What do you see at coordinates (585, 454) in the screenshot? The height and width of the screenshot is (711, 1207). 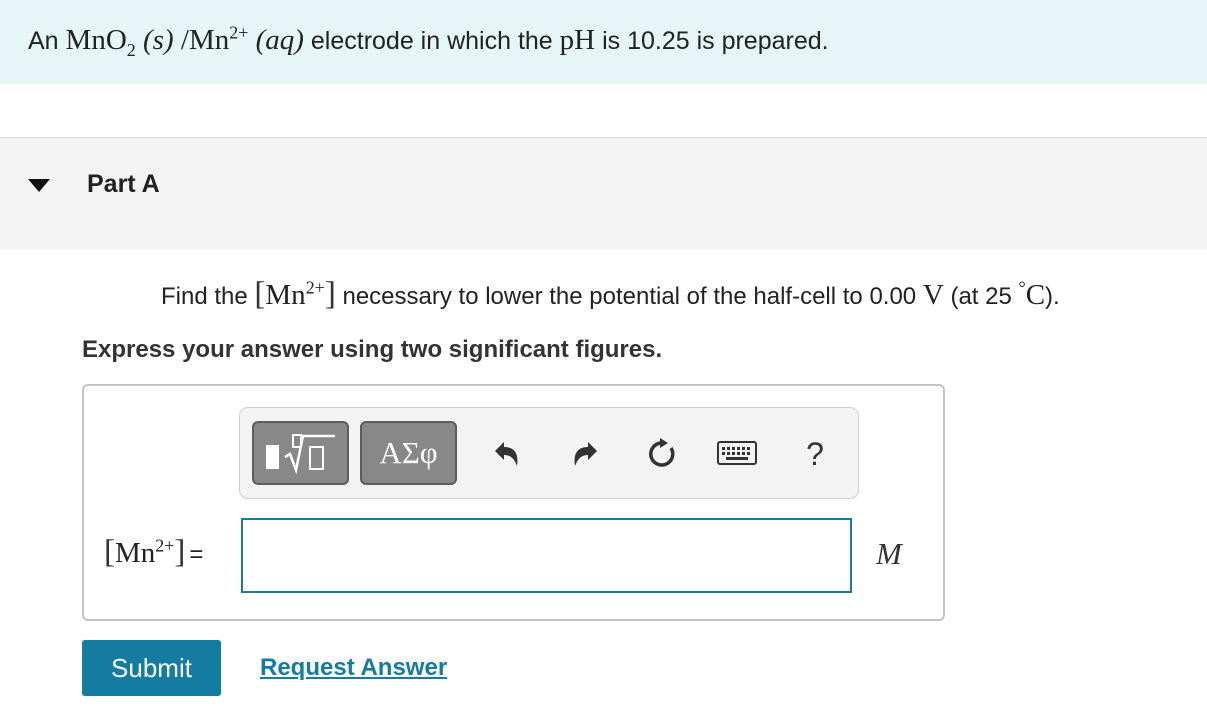 I see `redo-icon` at bounding box center [585, 454].